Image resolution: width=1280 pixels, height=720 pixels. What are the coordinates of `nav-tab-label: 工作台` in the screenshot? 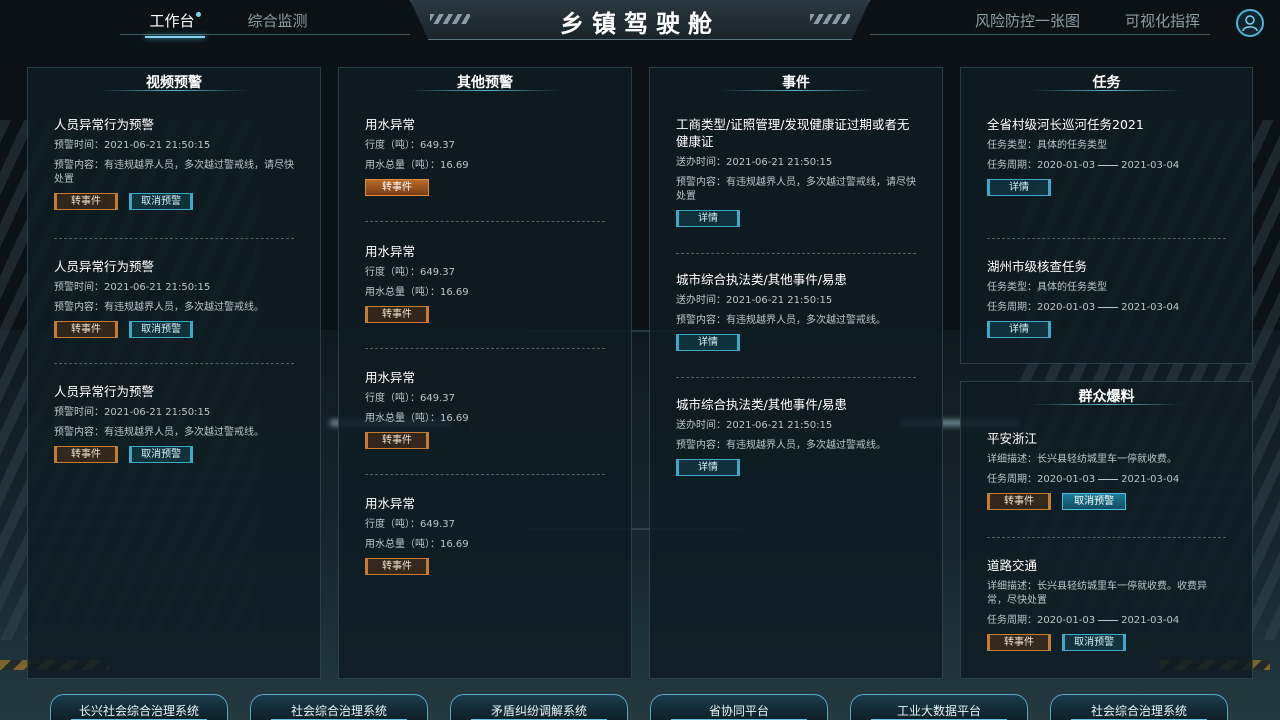 It's located at (172, 21).